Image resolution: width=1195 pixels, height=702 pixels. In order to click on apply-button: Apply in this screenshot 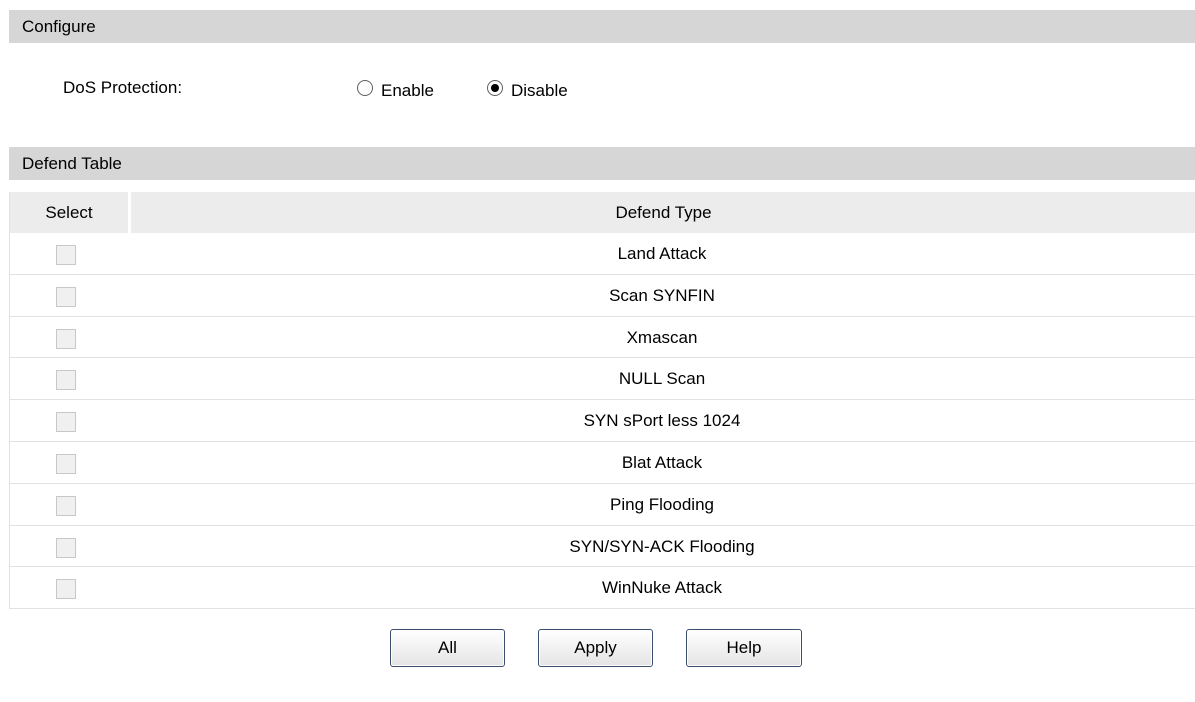, I will do `click(595, 648)`.